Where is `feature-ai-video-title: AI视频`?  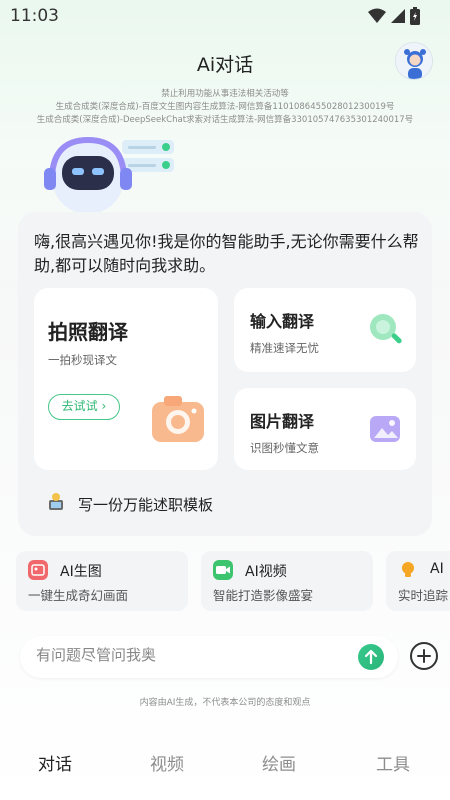 feature-ai-video-title: AI视频 is located at coordinates (266, 572).